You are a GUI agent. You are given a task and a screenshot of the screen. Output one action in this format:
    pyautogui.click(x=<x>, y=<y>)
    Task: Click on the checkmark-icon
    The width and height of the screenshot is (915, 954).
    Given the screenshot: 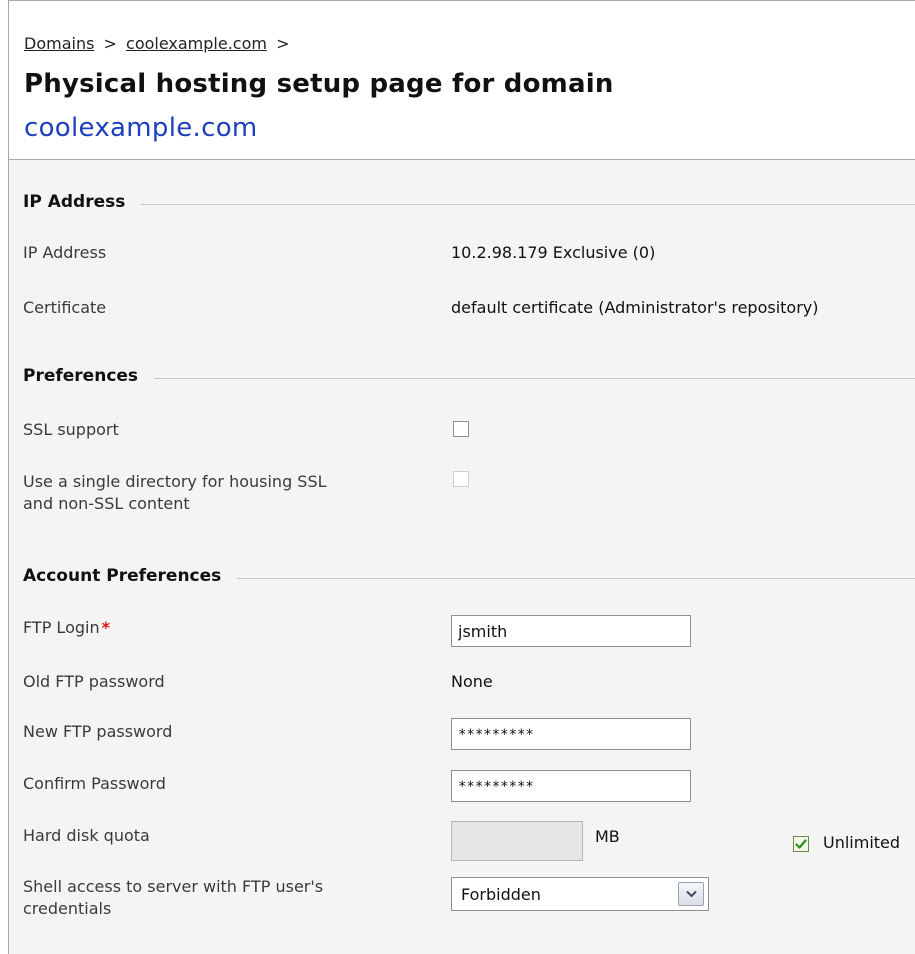 What is the action you would take?
    pyautogui.click(x=801, y=844)
    